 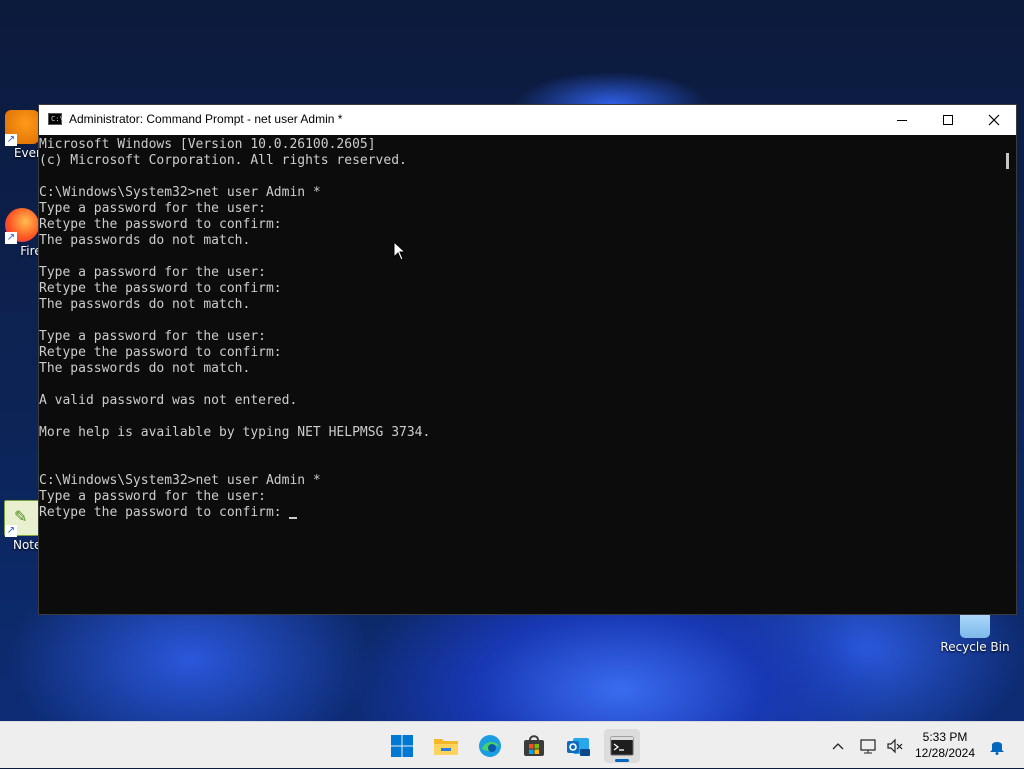 I want to click on microsoft-store-icon, so click(x=534, y=745).